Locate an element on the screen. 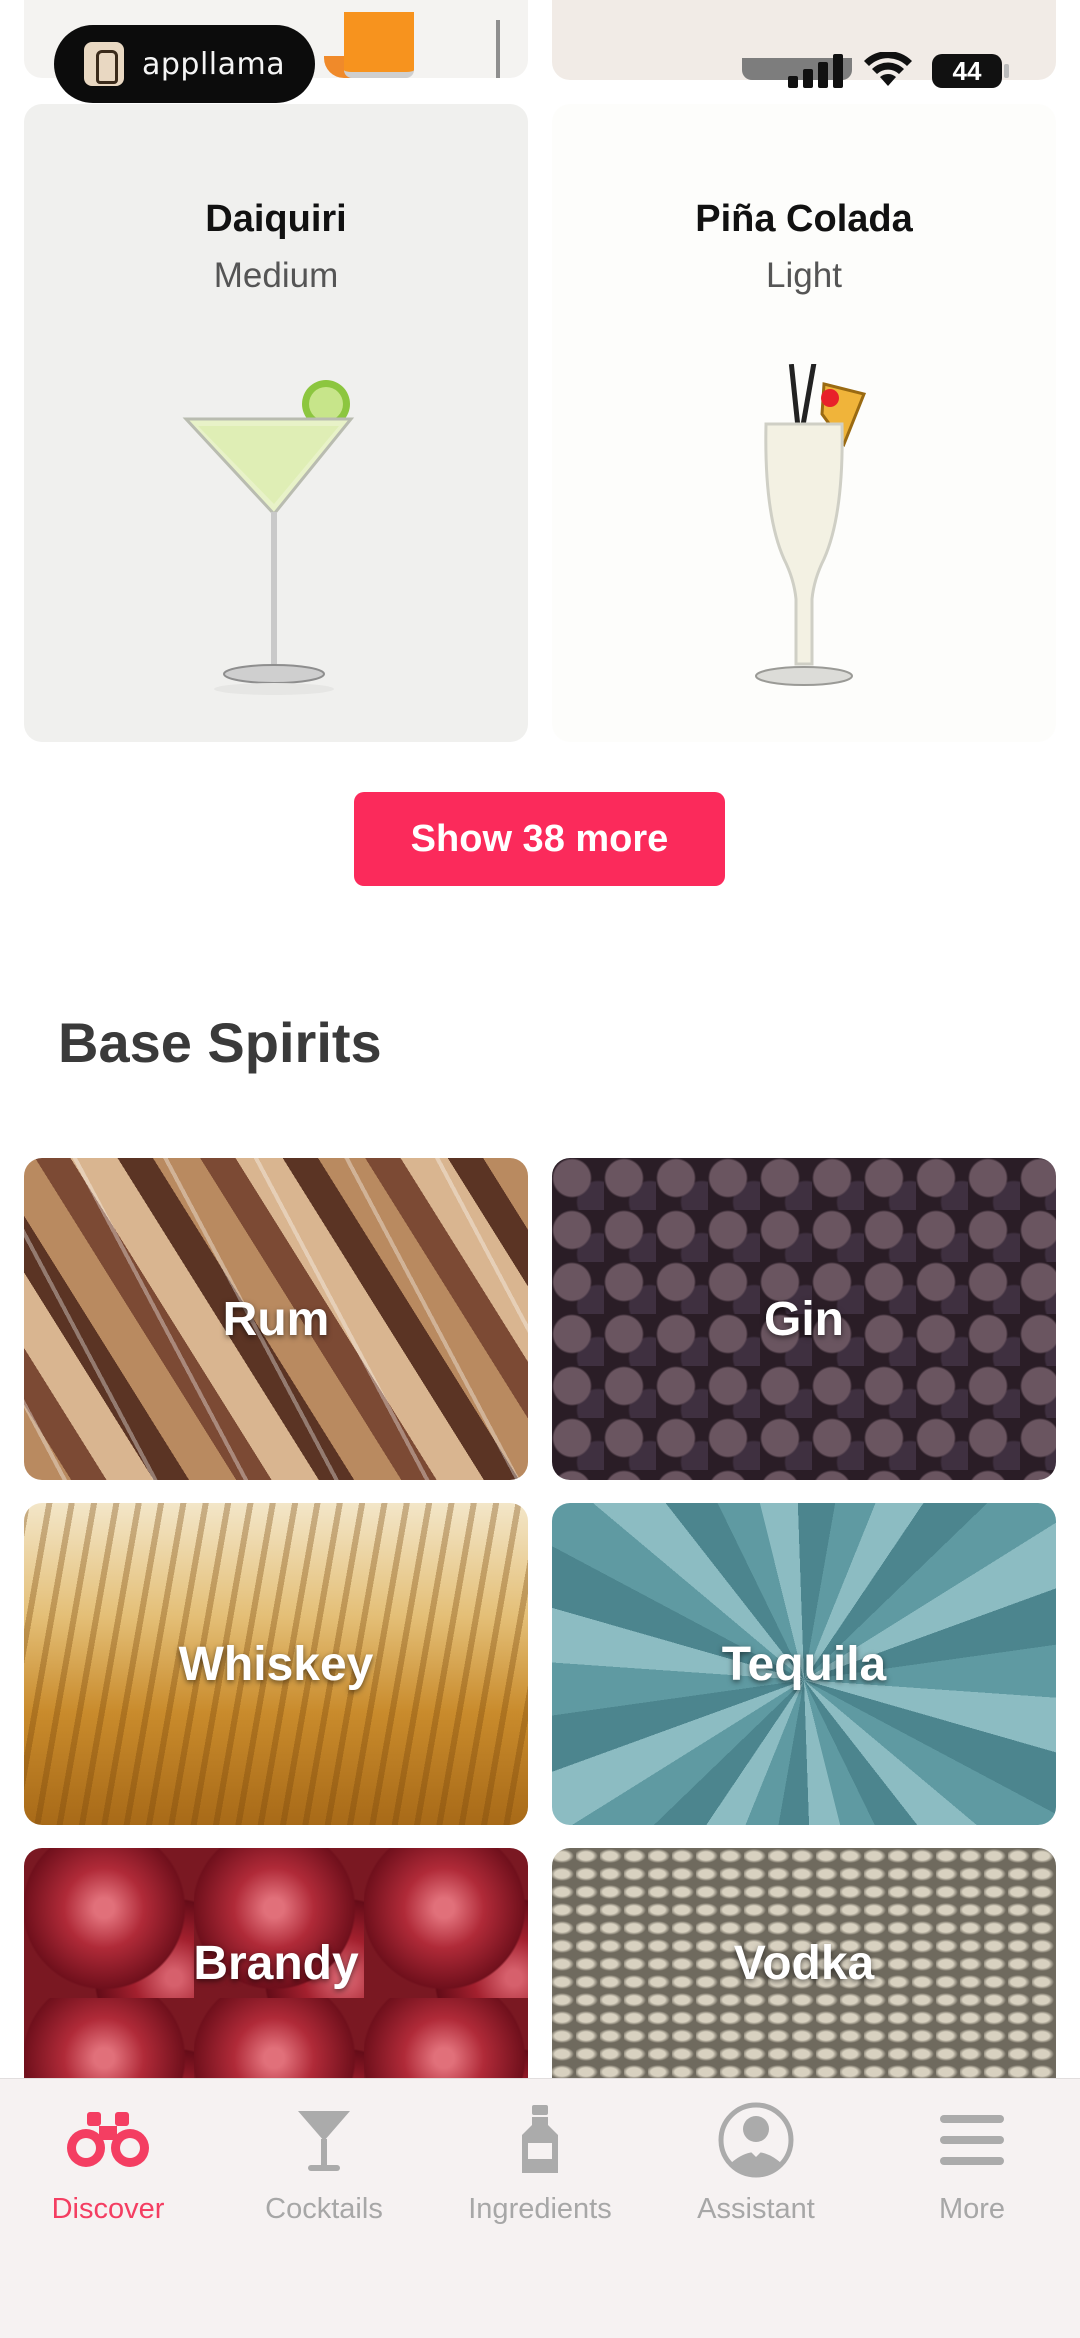 This screenshot has height=2338, width=1080. tab-label: More is located at coordinates (972, 2209).